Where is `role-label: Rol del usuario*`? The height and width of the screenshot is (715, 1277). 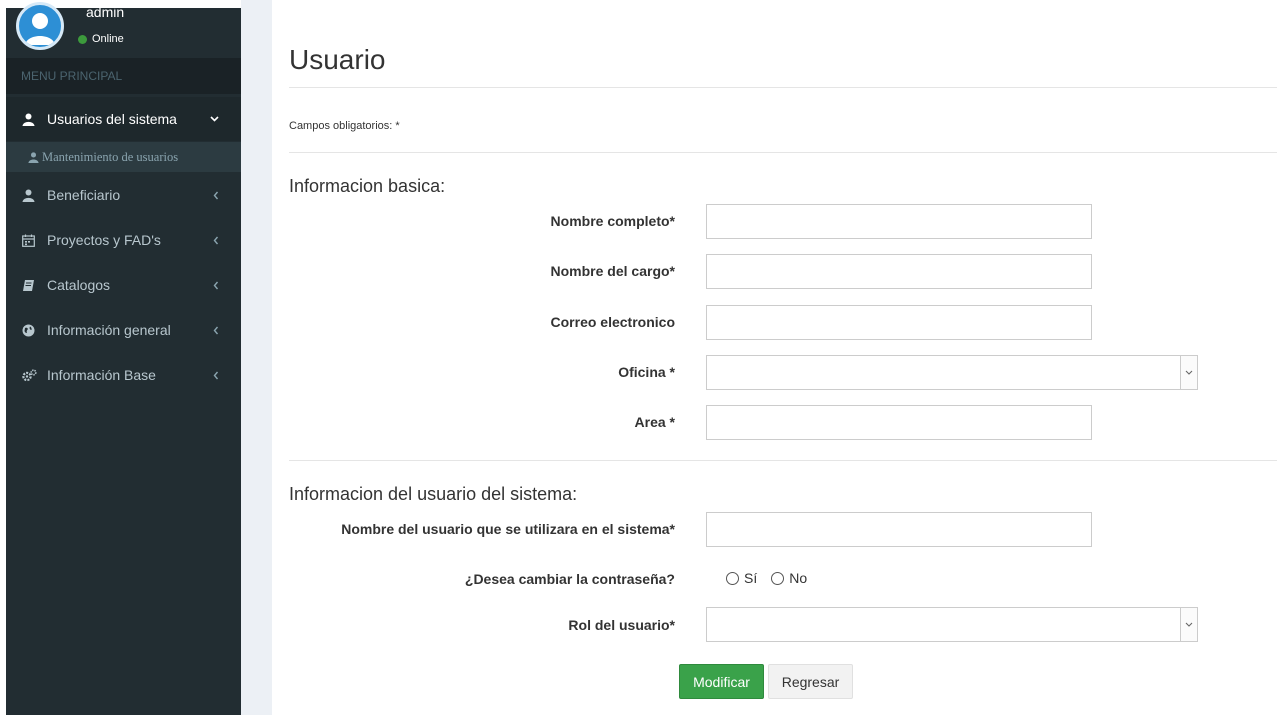 role-label: Rol del usuario* is located at coordinates (621, 625).